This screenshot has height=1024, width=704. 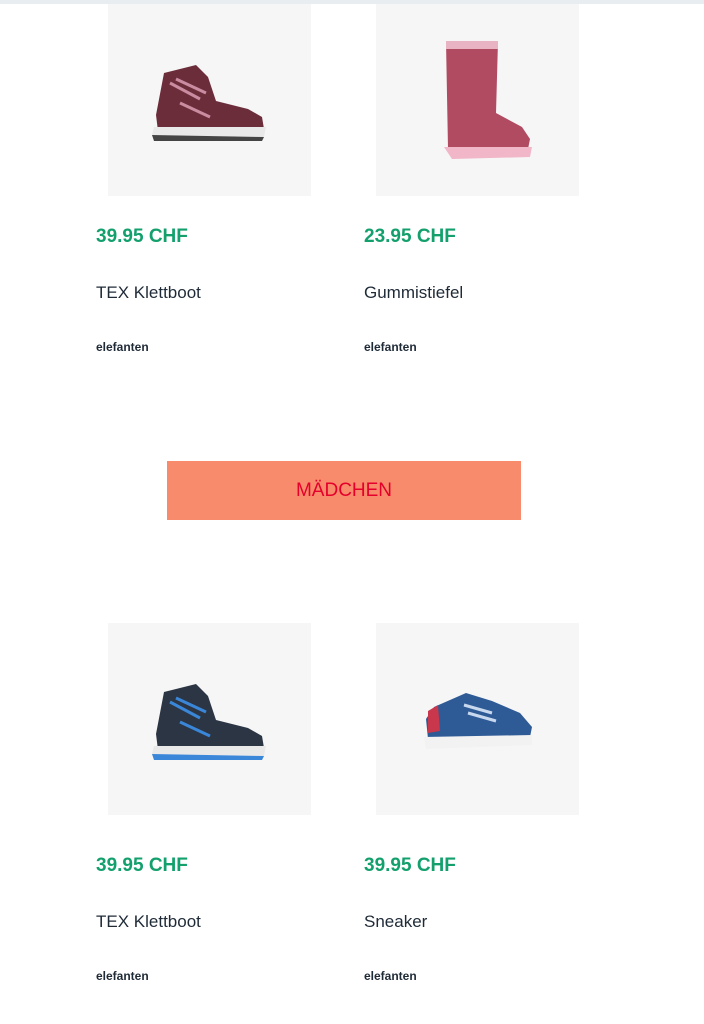 I want to click on rain-boot-icon, so click(x=487, y=100).